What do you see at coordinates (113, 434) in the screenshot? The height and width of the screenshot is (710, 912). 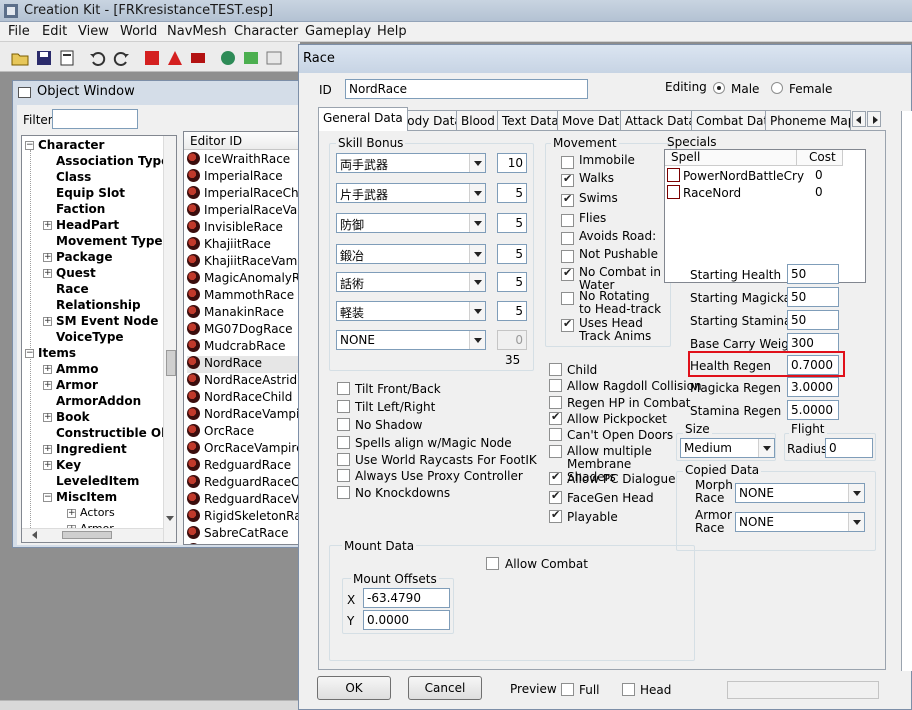 I see `tree-item: Constructible Ob` at bounding box center [113, 434].